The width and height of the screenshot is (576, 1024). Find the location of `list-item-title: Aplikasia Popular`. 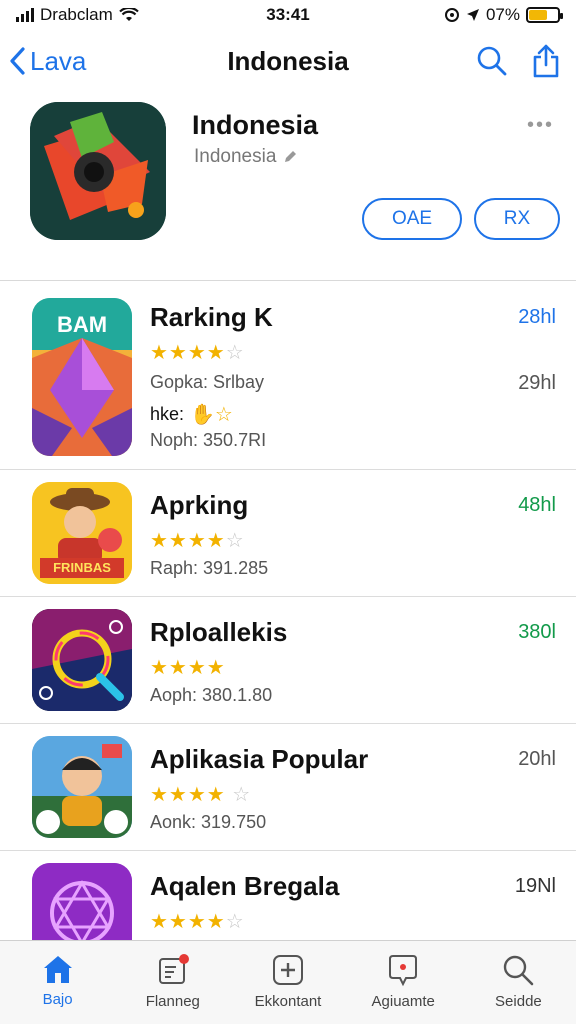

list-item-title: Aplikasia Popular is located at coordinates (259, 759).